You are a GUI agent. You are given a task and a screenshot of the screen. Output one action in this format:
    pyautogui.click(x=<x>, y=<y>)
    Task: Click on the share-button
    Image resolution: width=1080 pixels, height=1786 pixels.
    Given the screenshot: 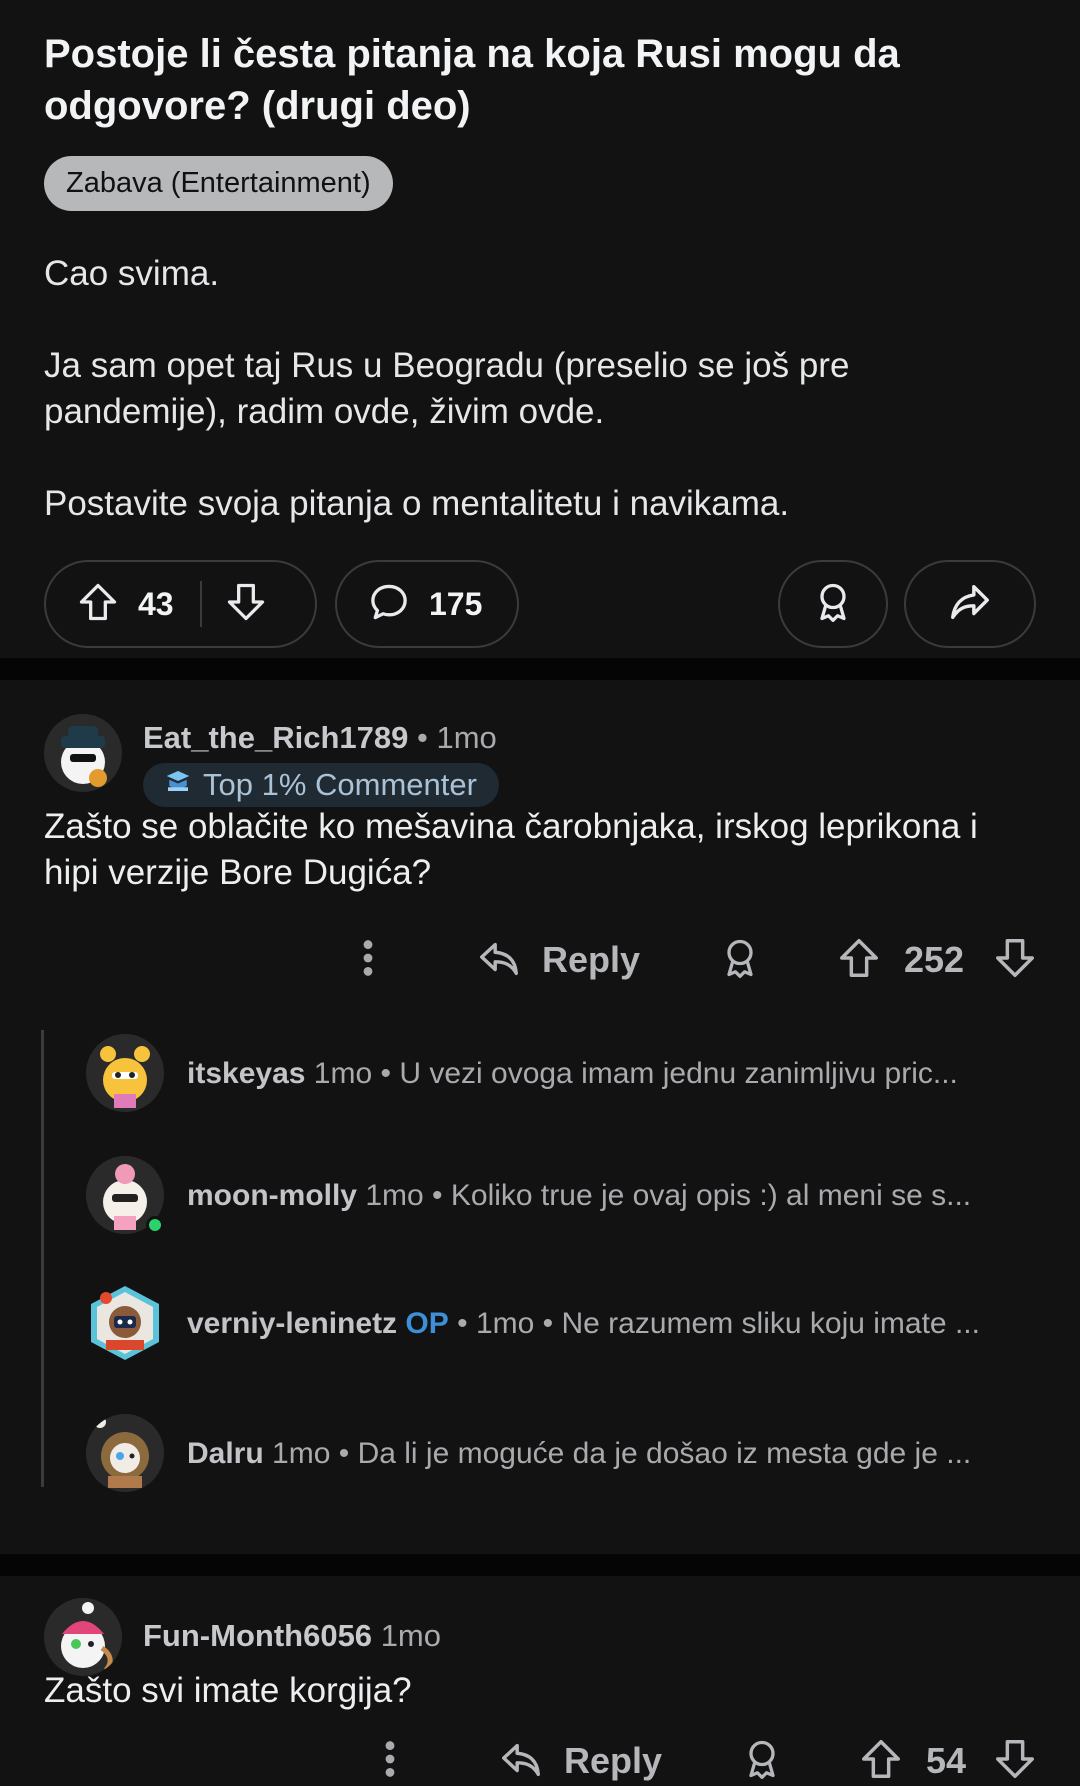 What is the action you would take?
    pyautogui.click(x=970, y=604)
    